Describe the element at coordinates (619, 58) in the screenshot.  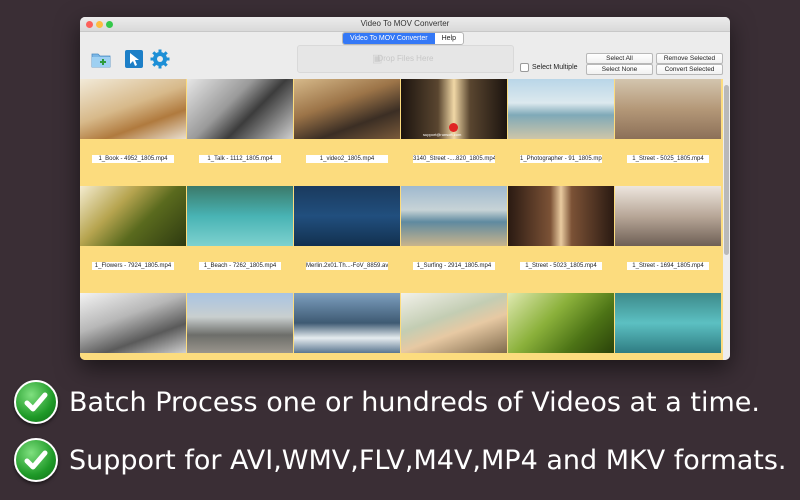
I see `select-all-button: Select All` at that location.